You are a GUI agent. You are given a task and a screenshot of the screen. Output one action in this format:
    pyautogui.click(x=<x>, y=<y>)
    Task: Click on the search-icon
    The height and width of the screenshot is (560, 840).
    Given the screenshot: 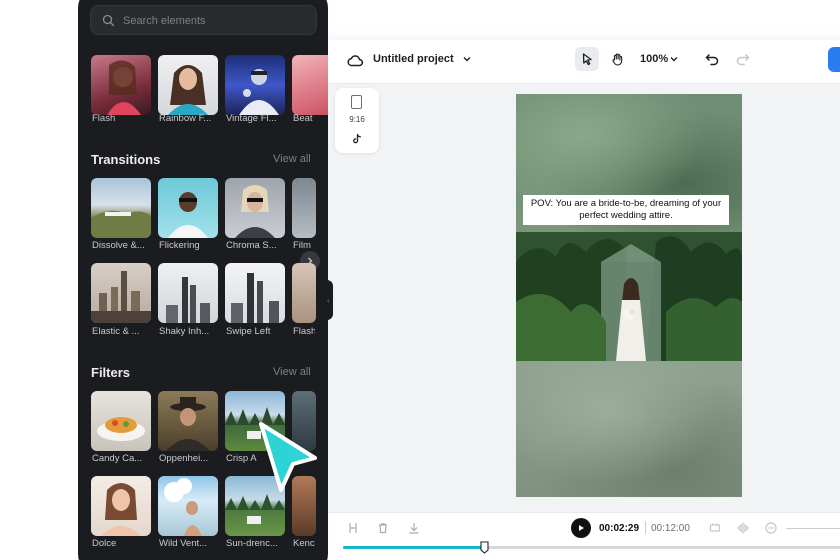 What is the action you would take?
    pyautogui.click(x=108, y=20)
    